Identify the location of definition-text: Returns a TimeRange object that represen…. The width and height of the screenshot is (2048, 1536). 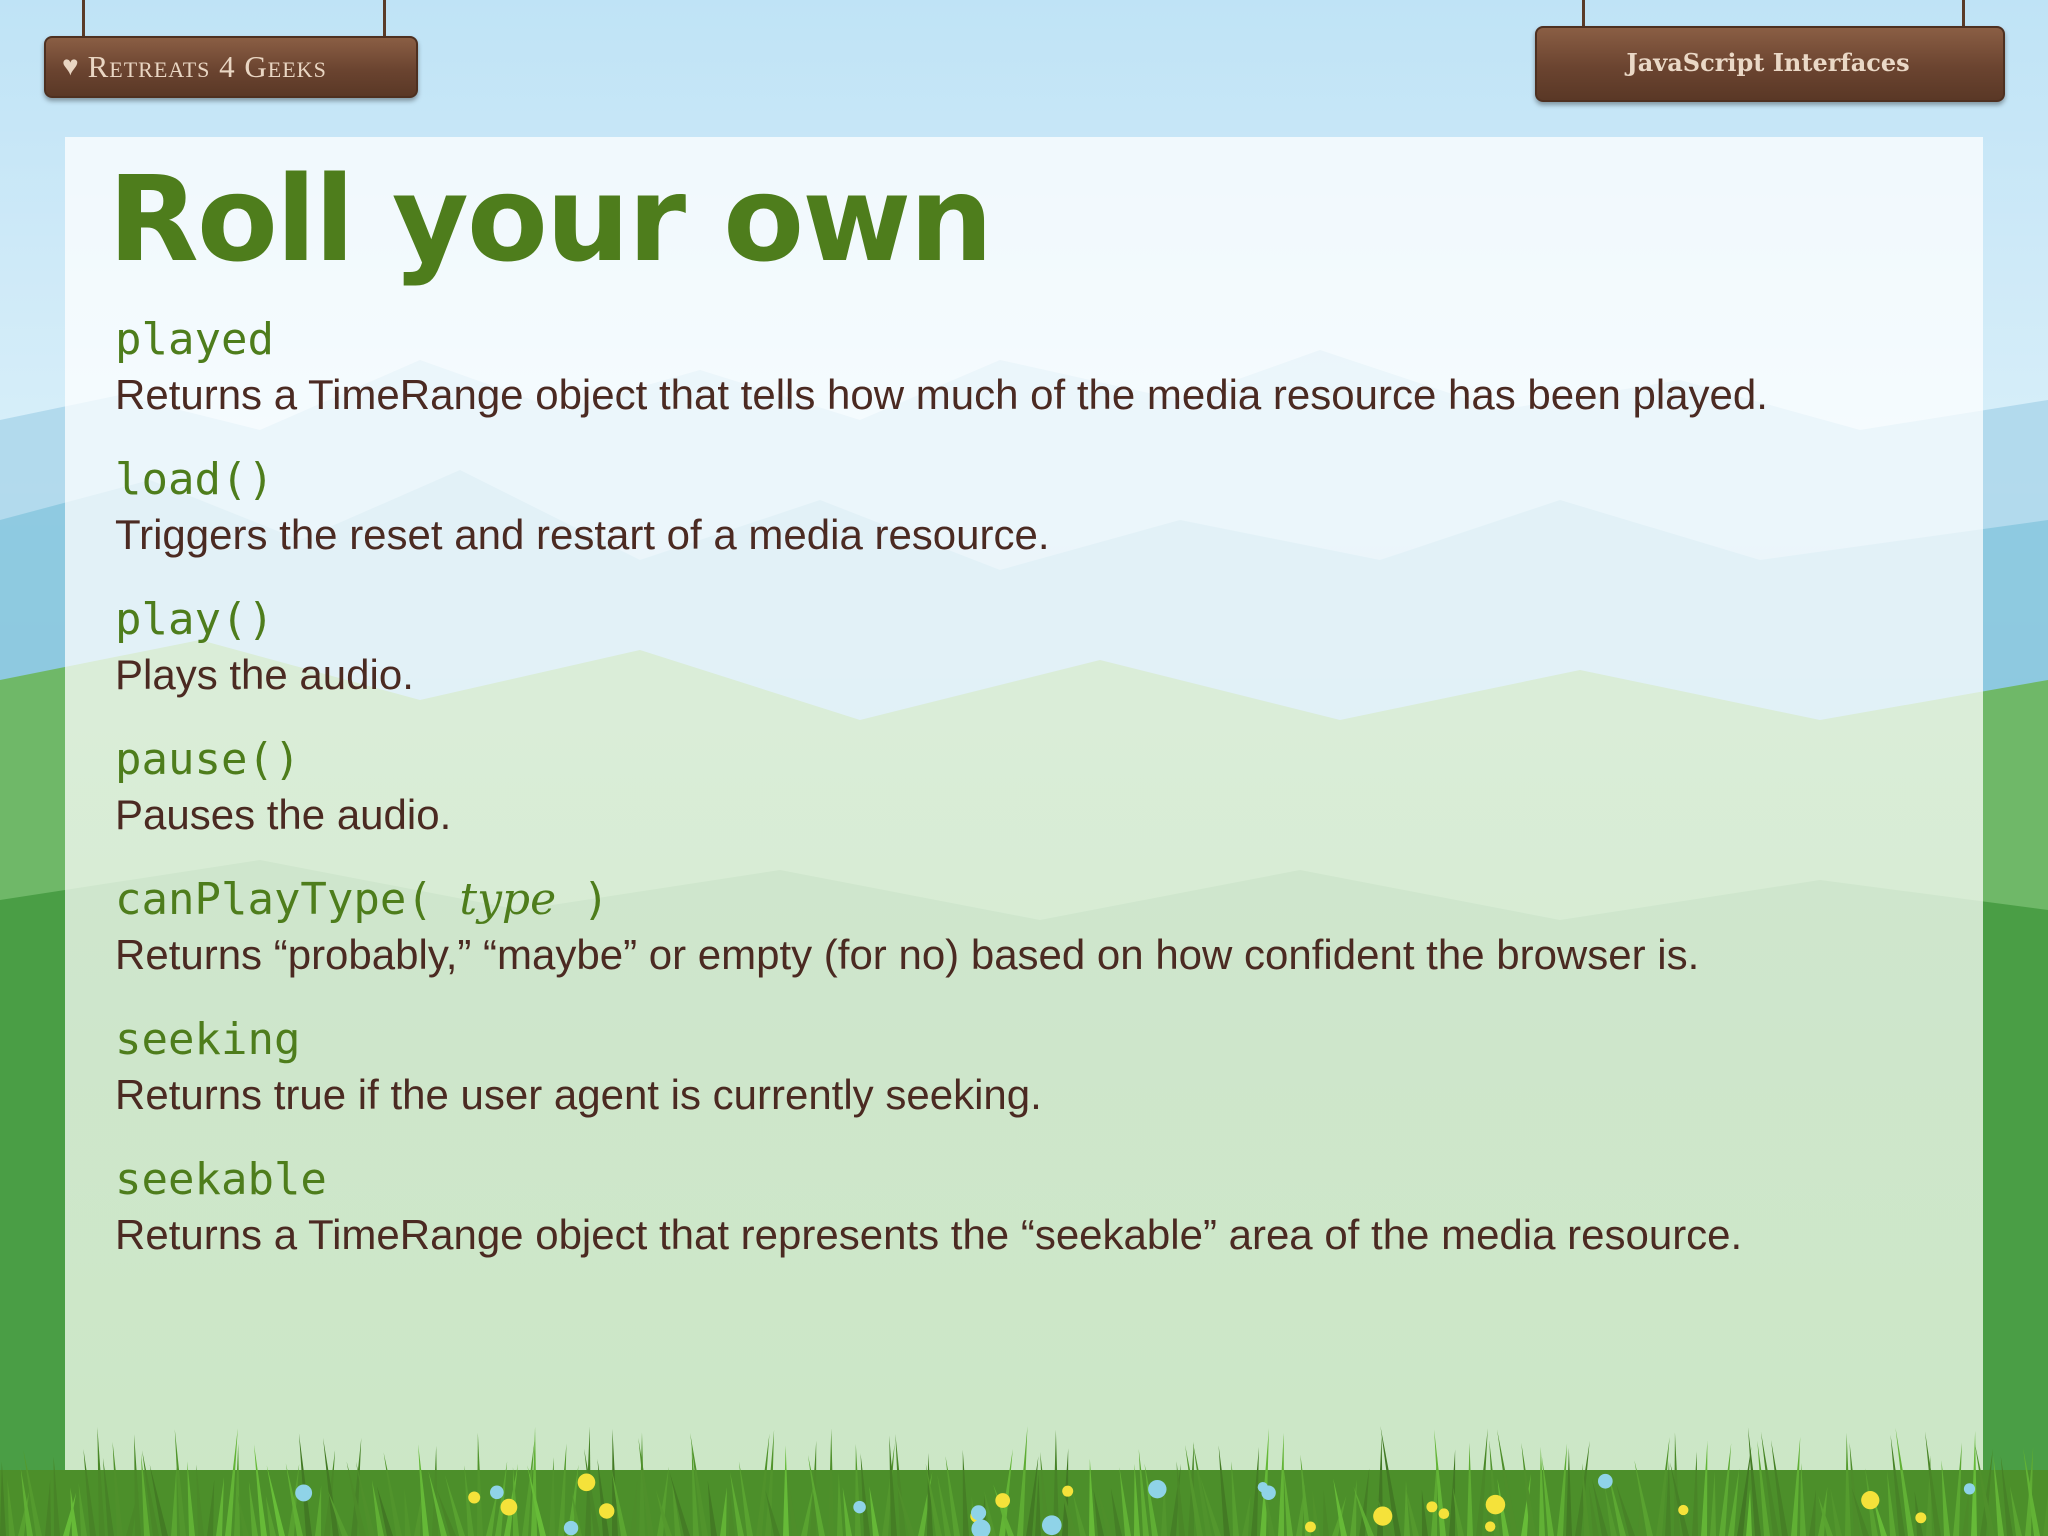
(929, 1234).